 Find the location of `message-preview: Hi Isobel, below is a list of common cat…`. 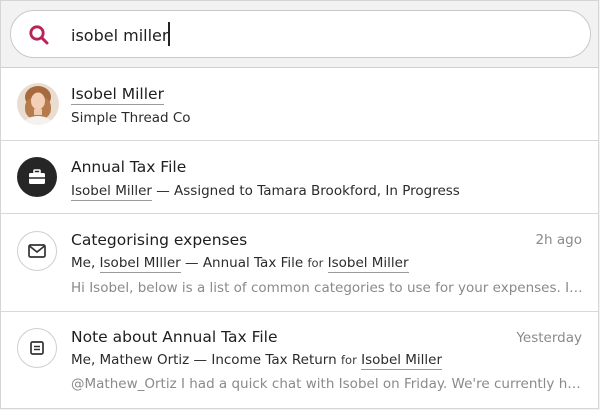

message-preview: Hi Isobel, below is a list of common cat… is located at coordinates (327, 288).